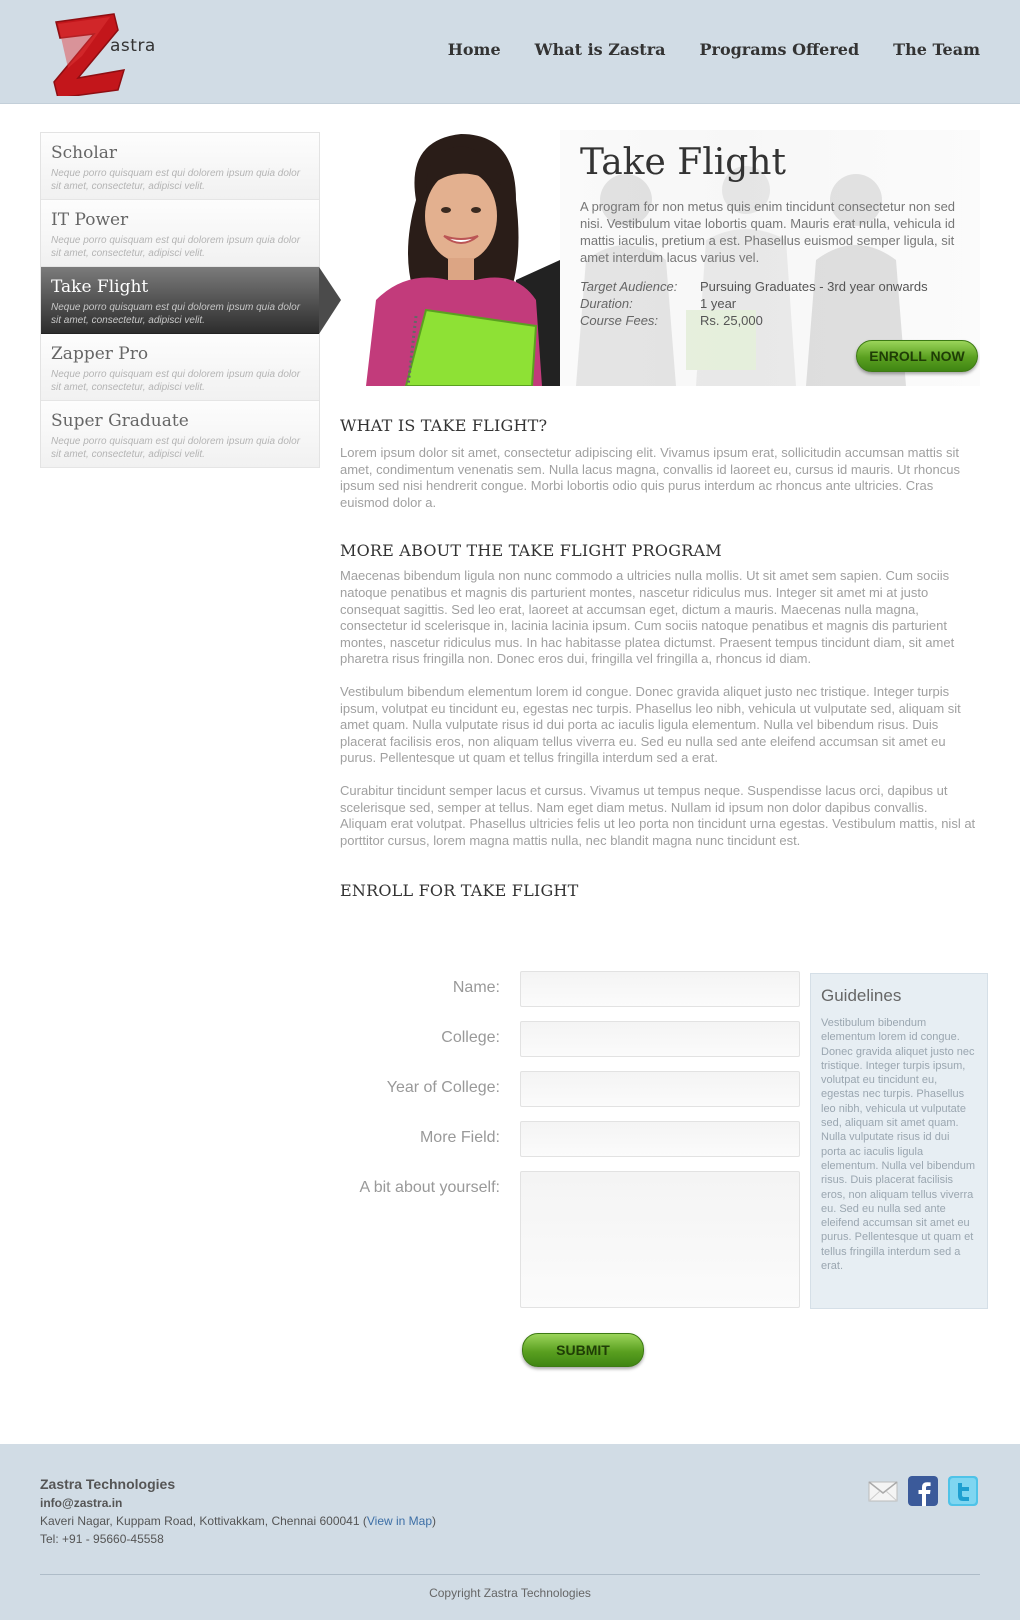  I want to click on more-field, so click(660, 1139).